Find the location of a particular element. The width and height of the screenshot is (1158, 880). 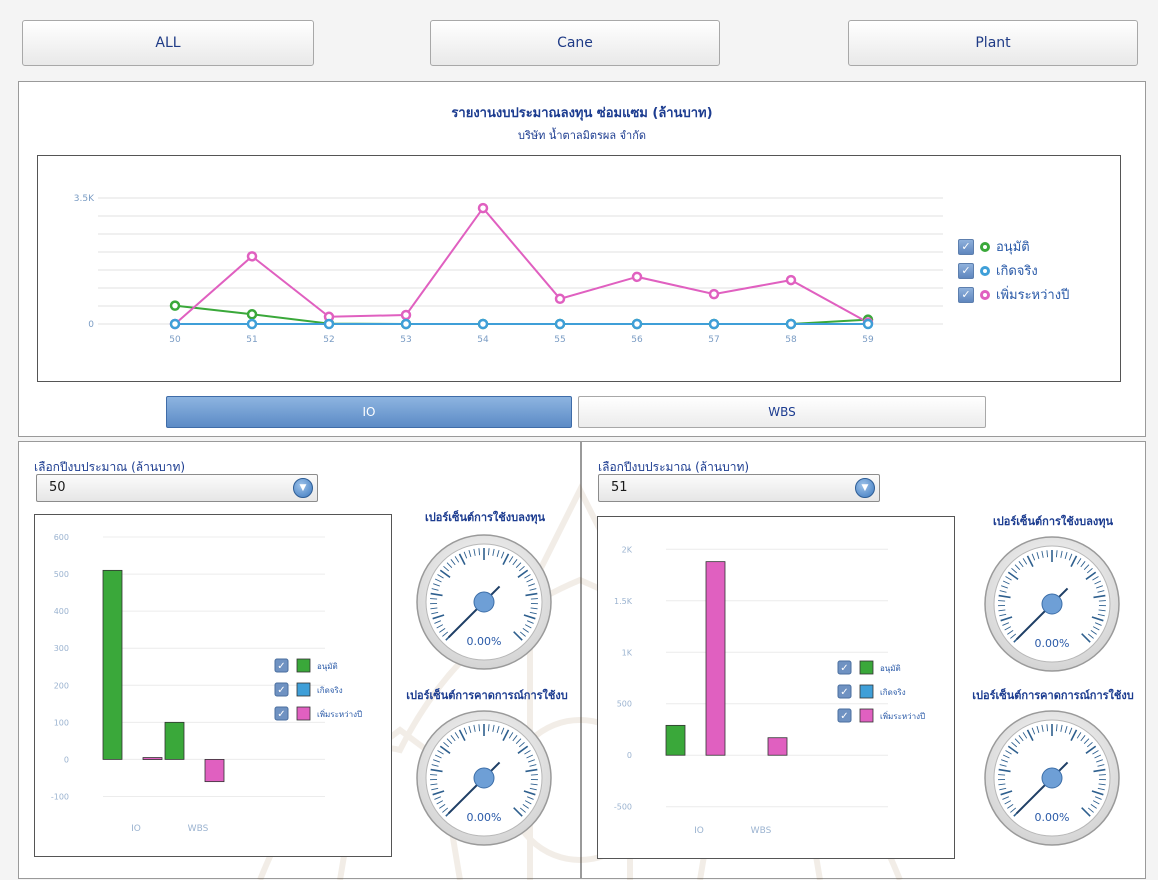

y-tick-label: 1K is located at coordinates (627, 652).